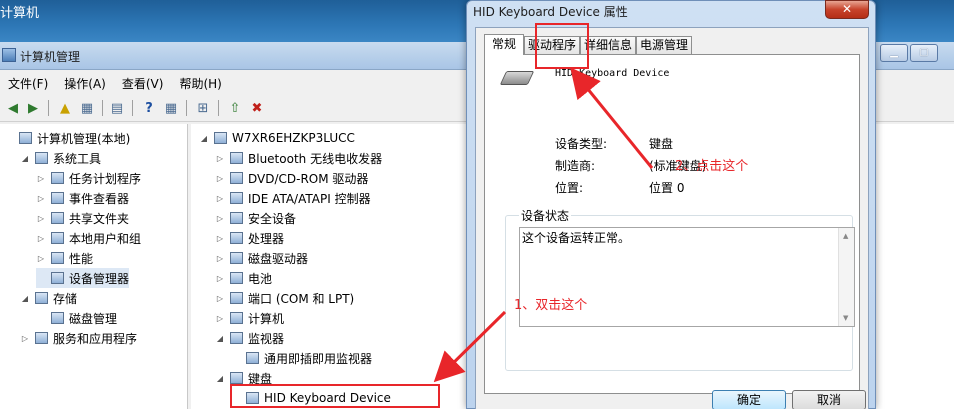  What do you see at coordinates (612, 118) in the screenshot?
I see `arrow-to-driver-tab` at bounding box center [612, 118].